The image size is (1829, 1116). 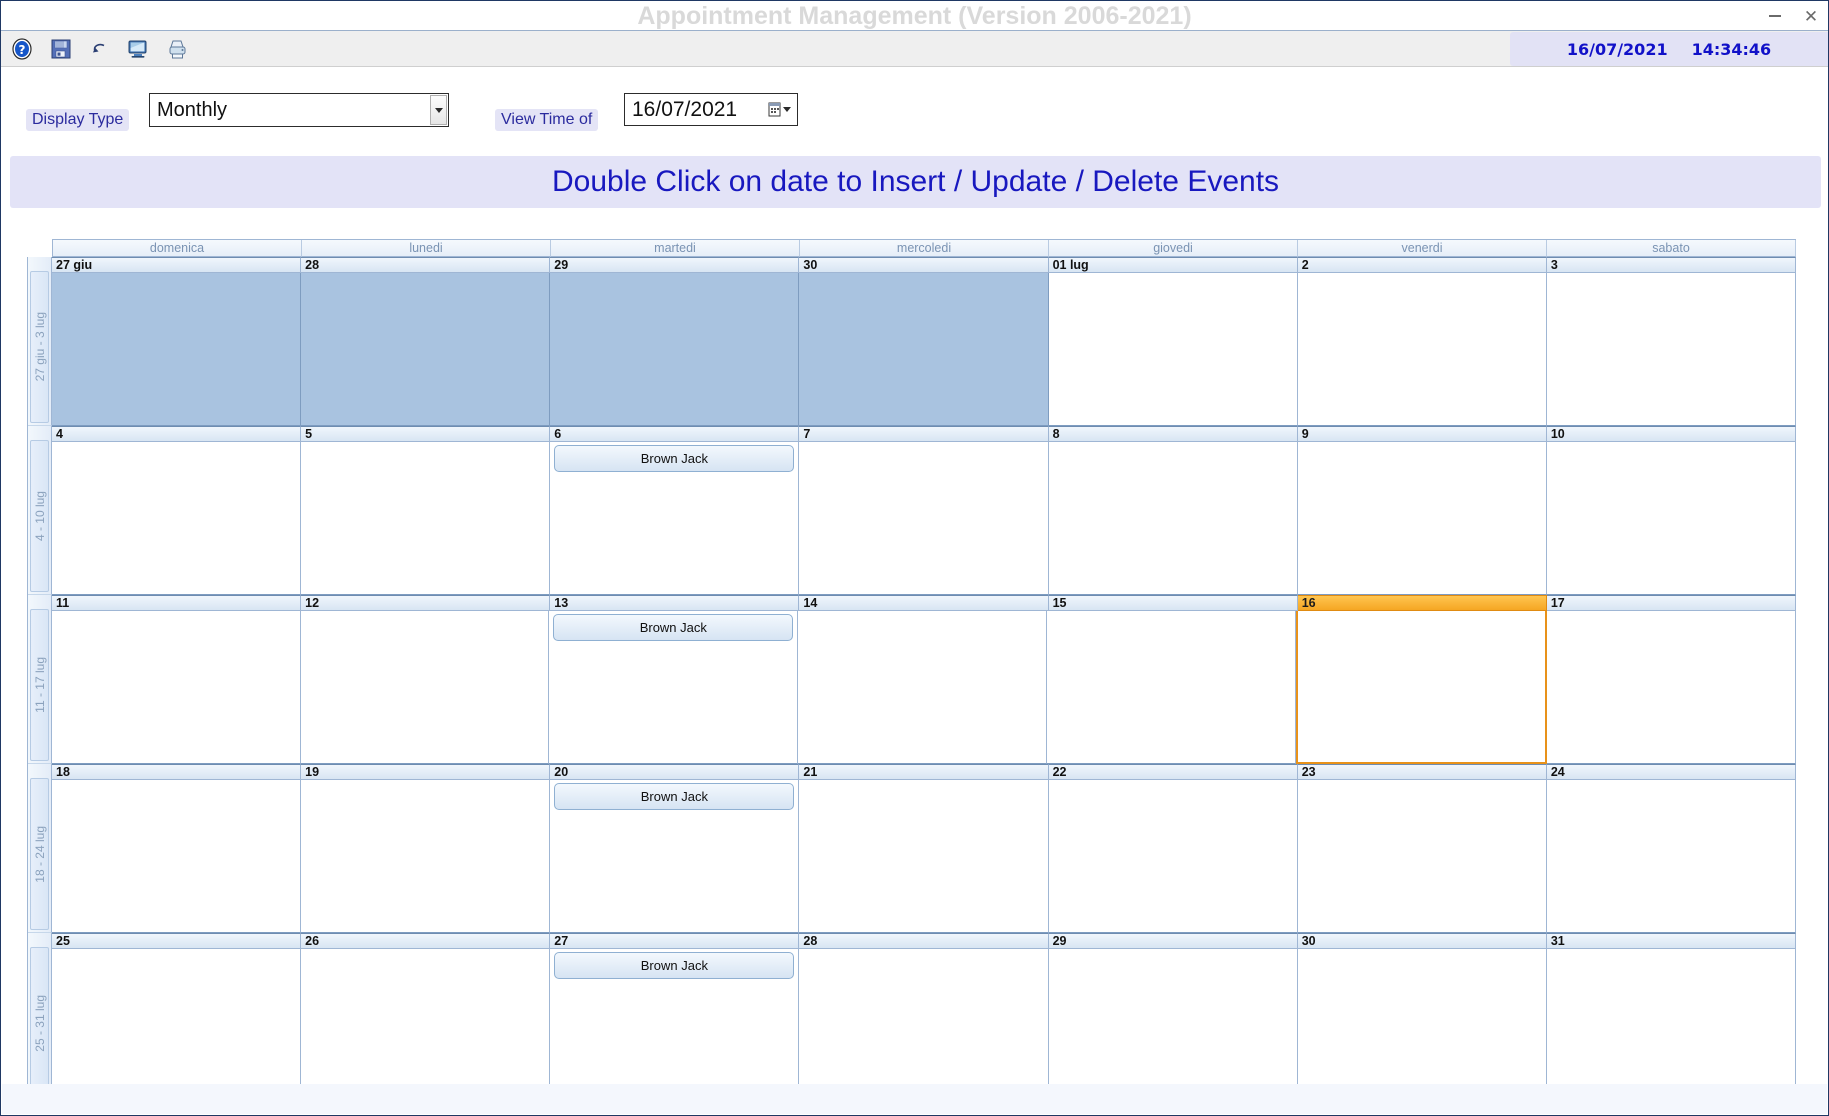 I want to click on date-number-header: 31, so click(x=1671, y=941).